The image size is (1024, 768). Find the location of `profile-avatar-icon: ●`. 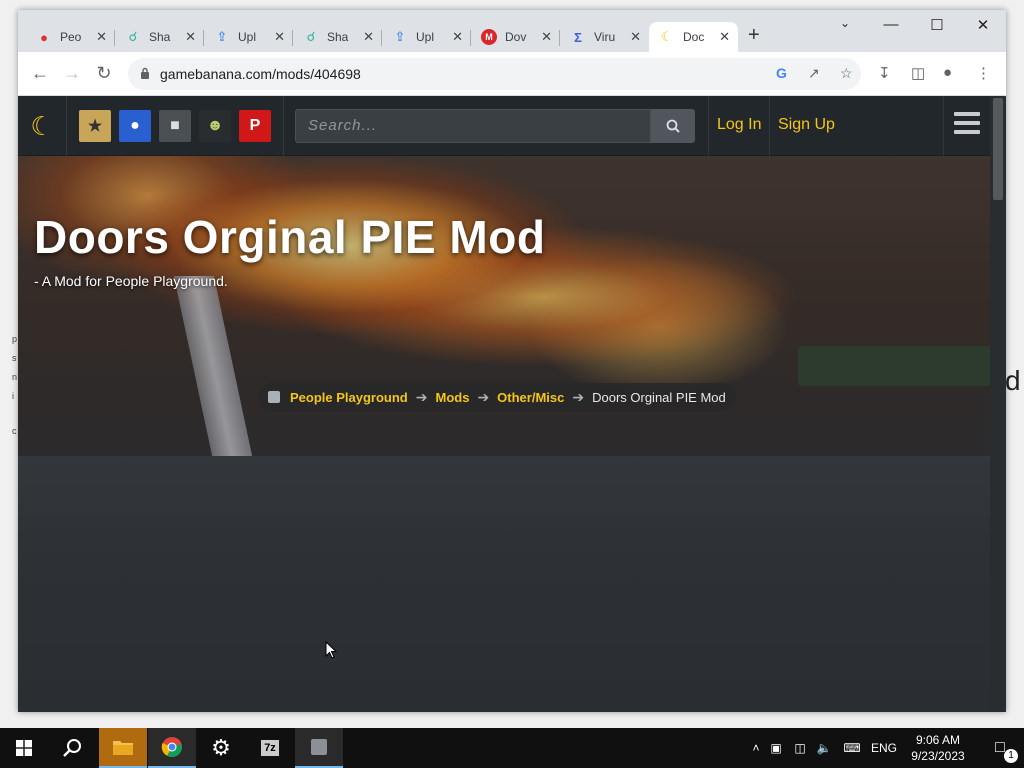

profile-avatar-icon: ● is located at coordinates (947, 72).